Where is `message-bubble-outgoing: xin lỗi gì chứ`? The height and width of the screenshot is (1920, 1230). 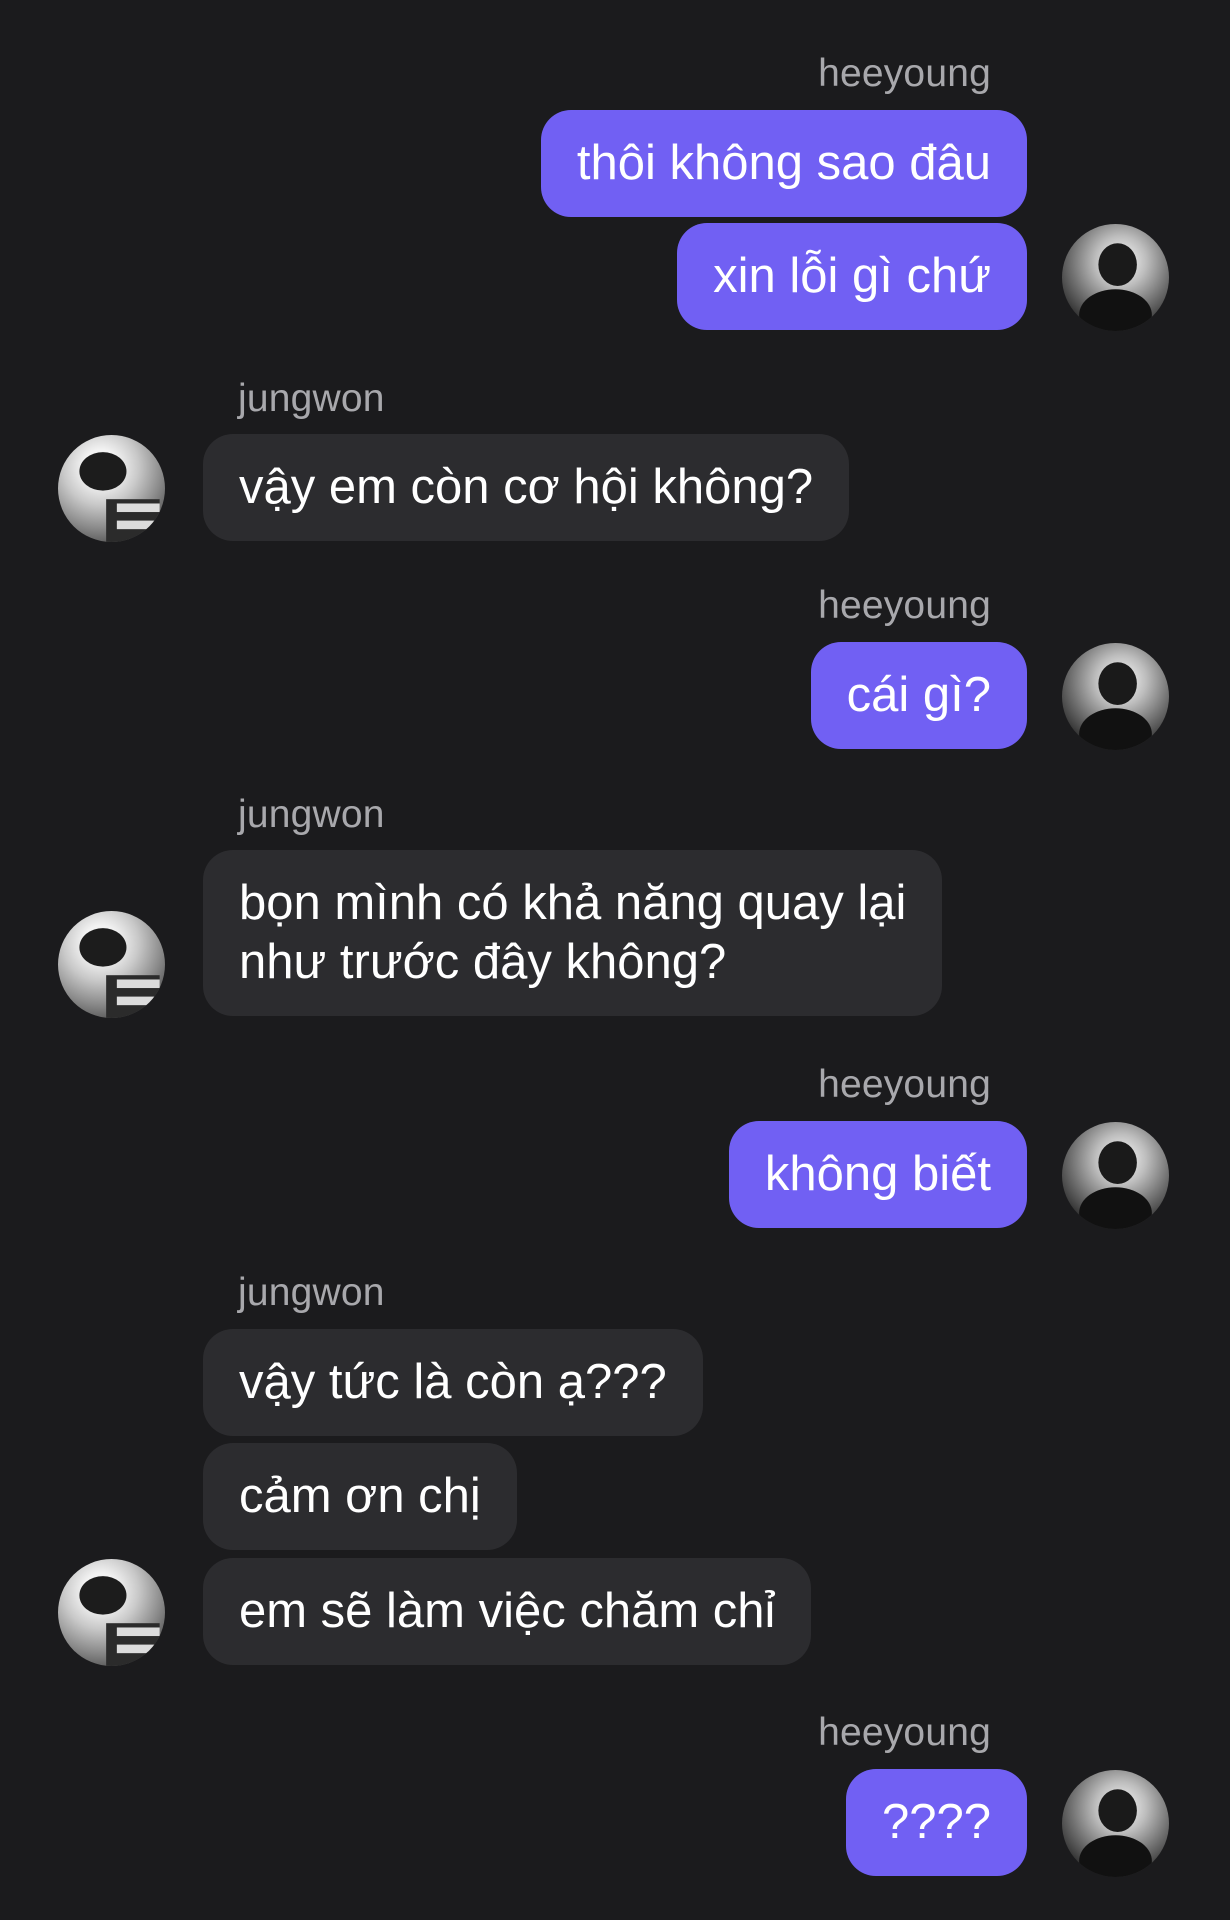
message-bubble-outgoing: xin lỗi gì chứ is located at coordinates (852, 276).